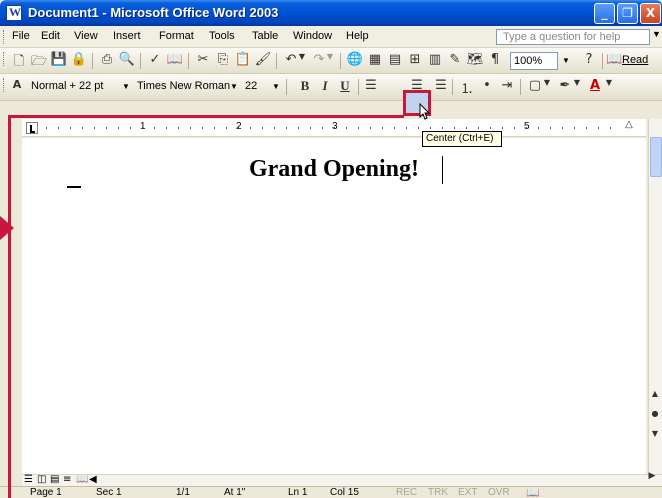  I want to click on document-heading: Grand Opening!, so click(334, 169).